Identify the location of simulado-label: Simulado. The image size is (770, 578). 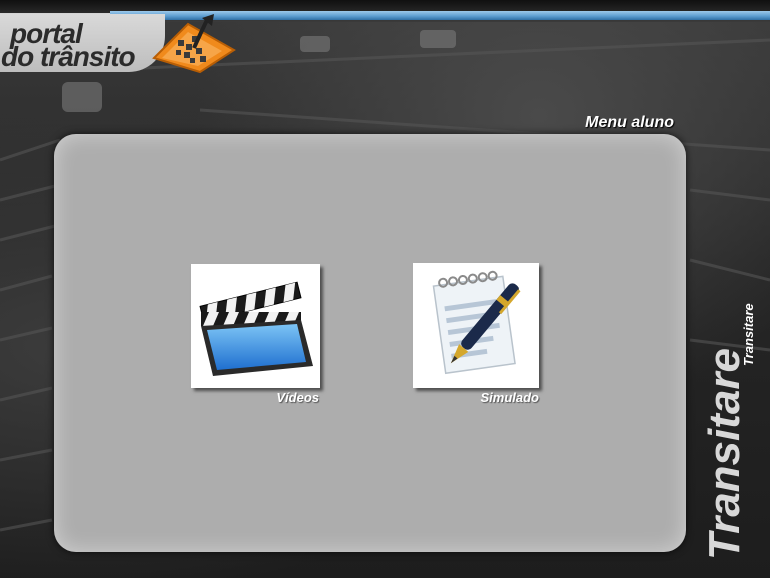
(476, 397).